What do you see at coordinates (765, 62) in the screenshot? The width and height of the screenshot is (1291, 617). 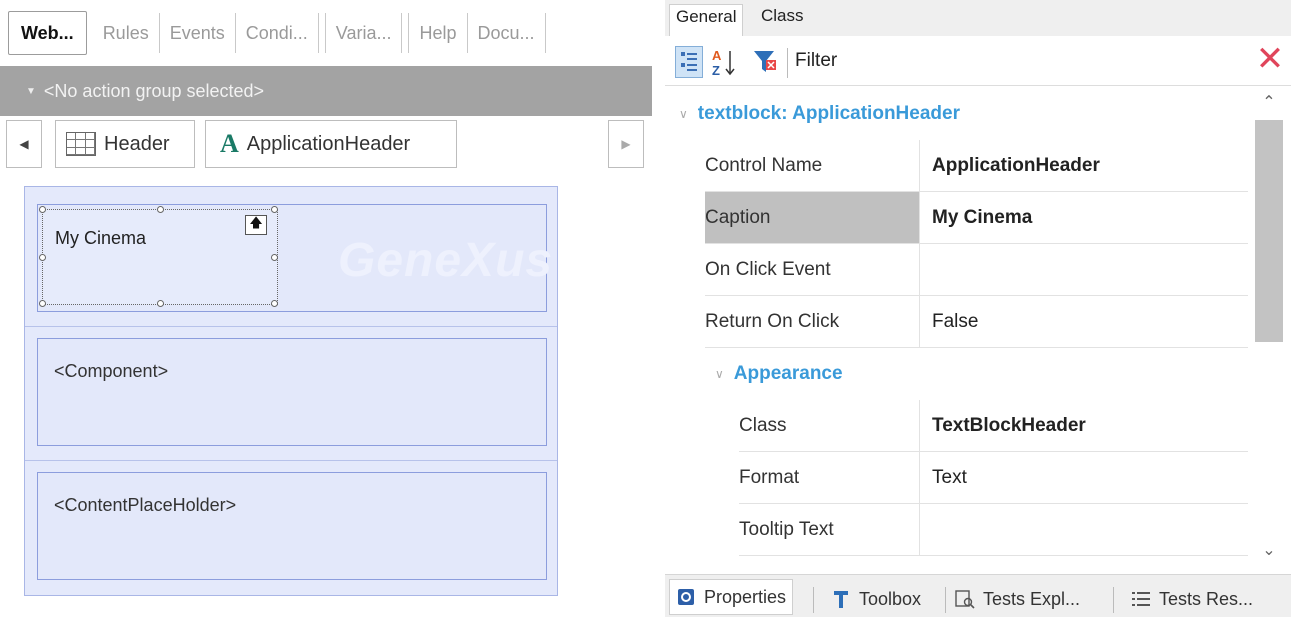 I see `filter-icon` at bounding box center [765, 62].